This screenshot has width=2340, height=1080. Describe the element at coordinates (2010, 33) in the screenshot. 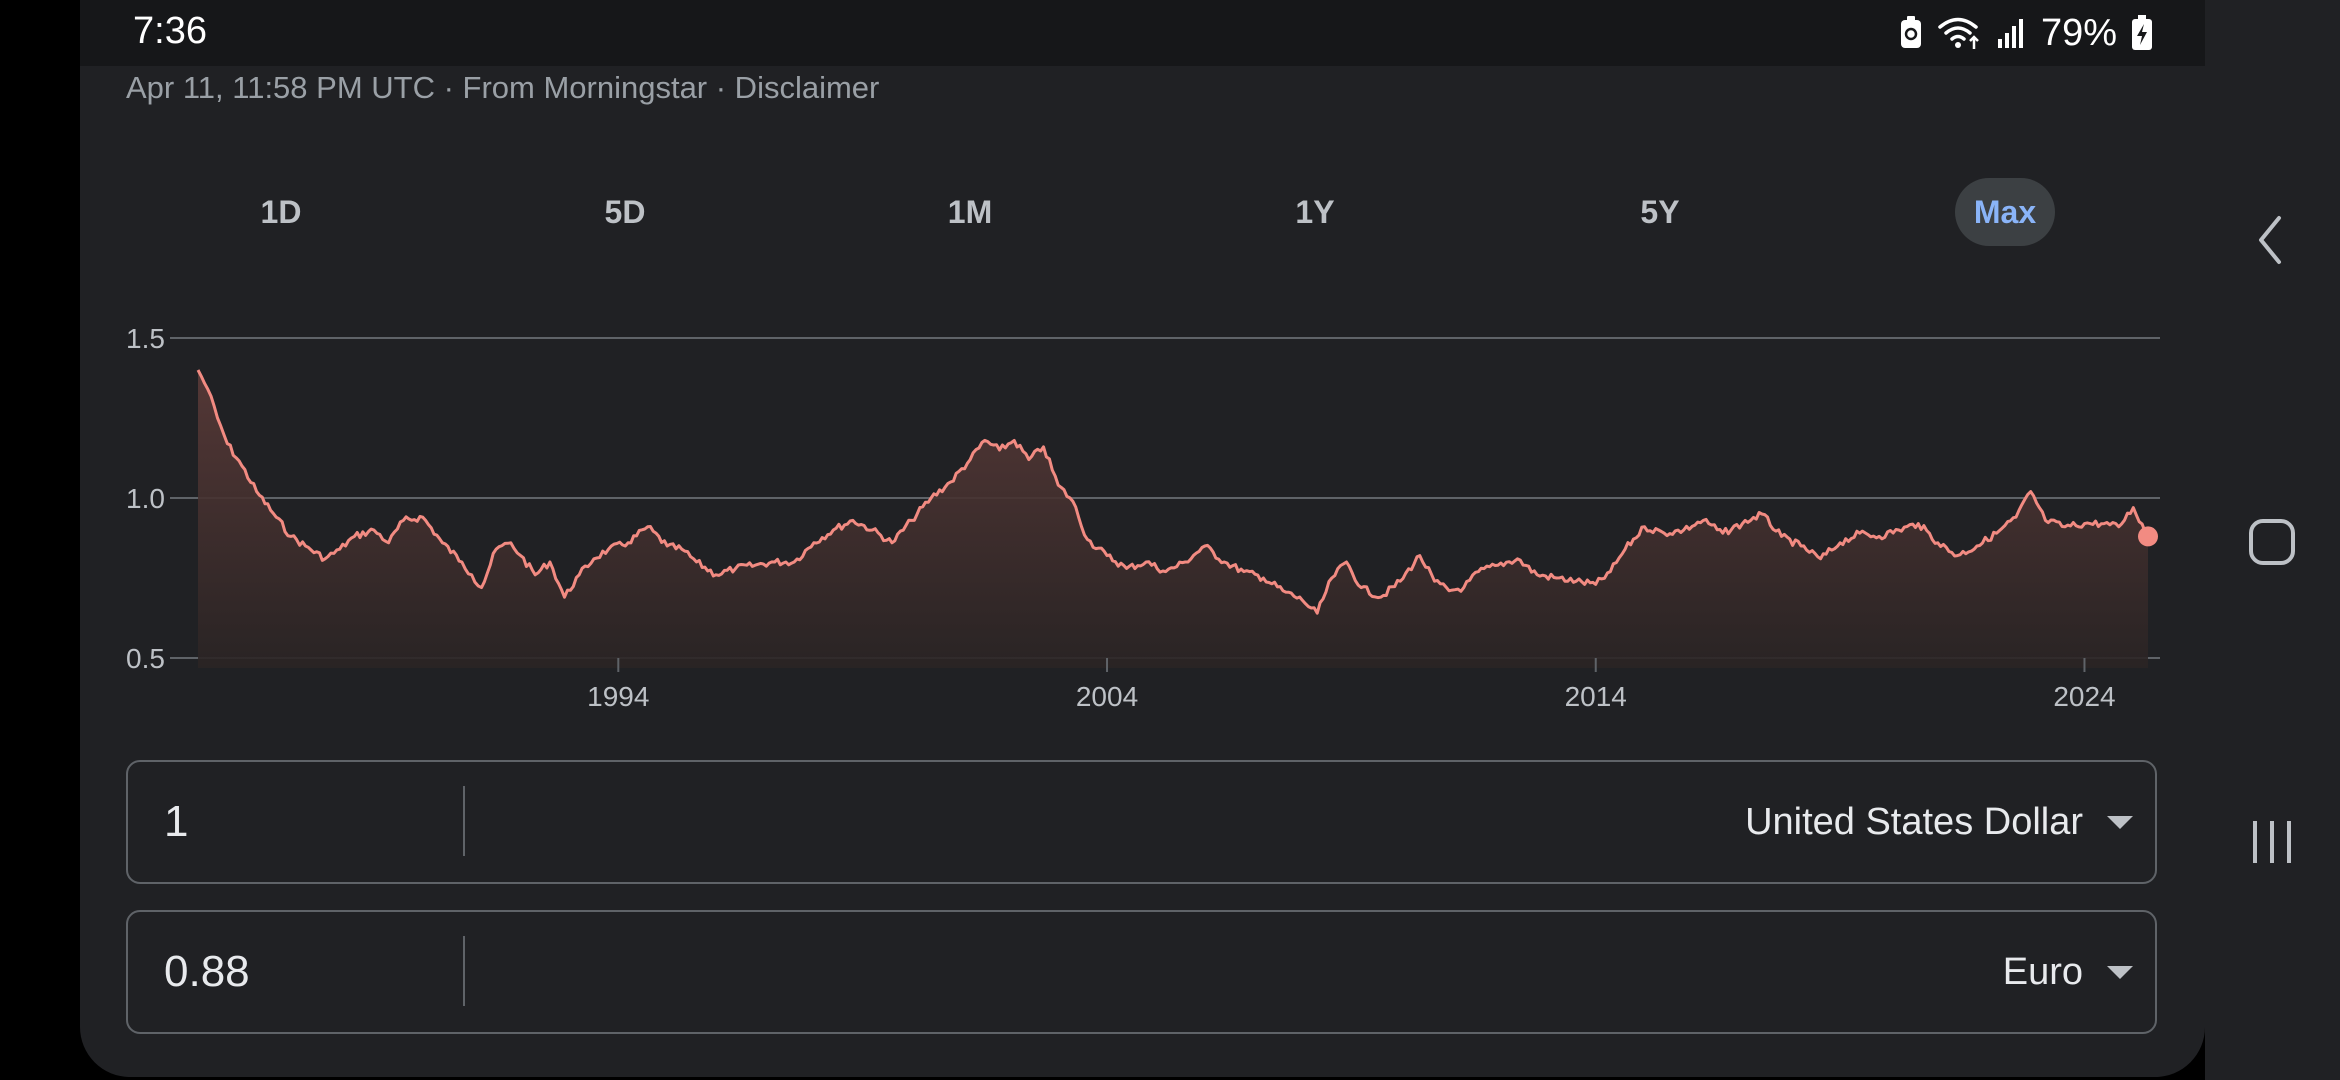

I see `cellular-signal-icon` at that location.